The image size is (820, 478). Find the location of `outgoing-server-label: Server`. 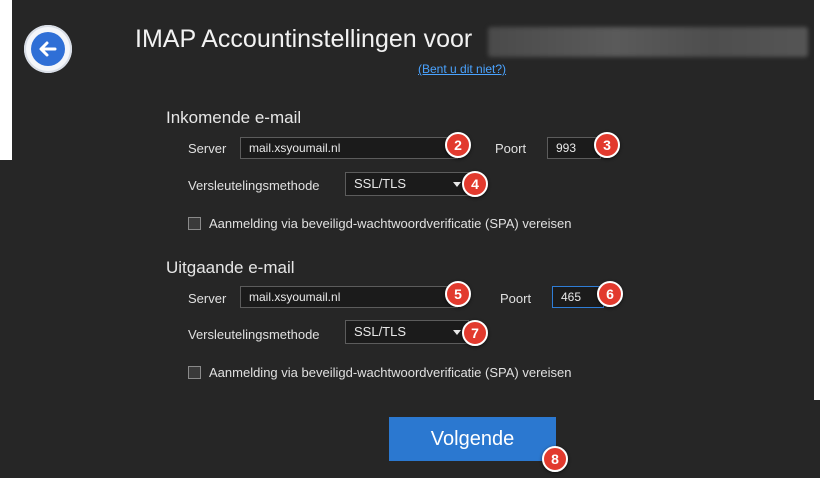

outgoing-server-label: Server is located at coordinates (207, 298).